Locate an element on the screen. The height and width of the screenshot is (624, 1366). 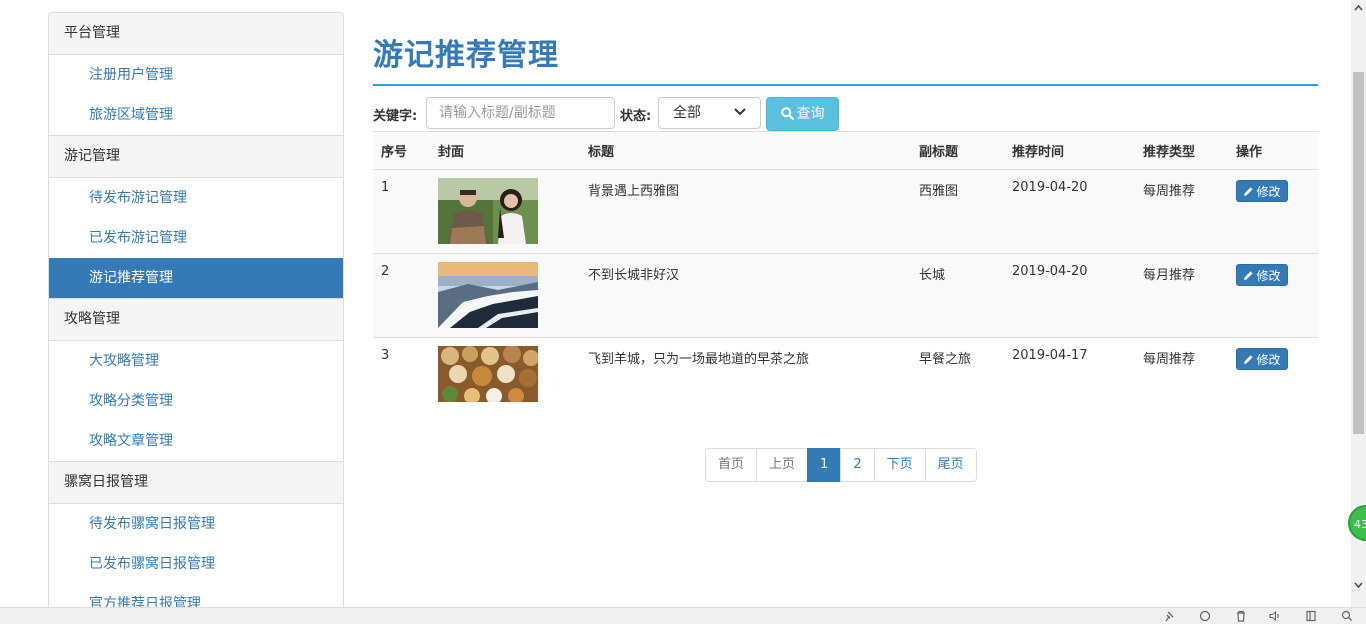
table-header-row: 序号 封面 标题 副标题 推荐时间 推荐类型 操作 is located at coordinates (845, 150).